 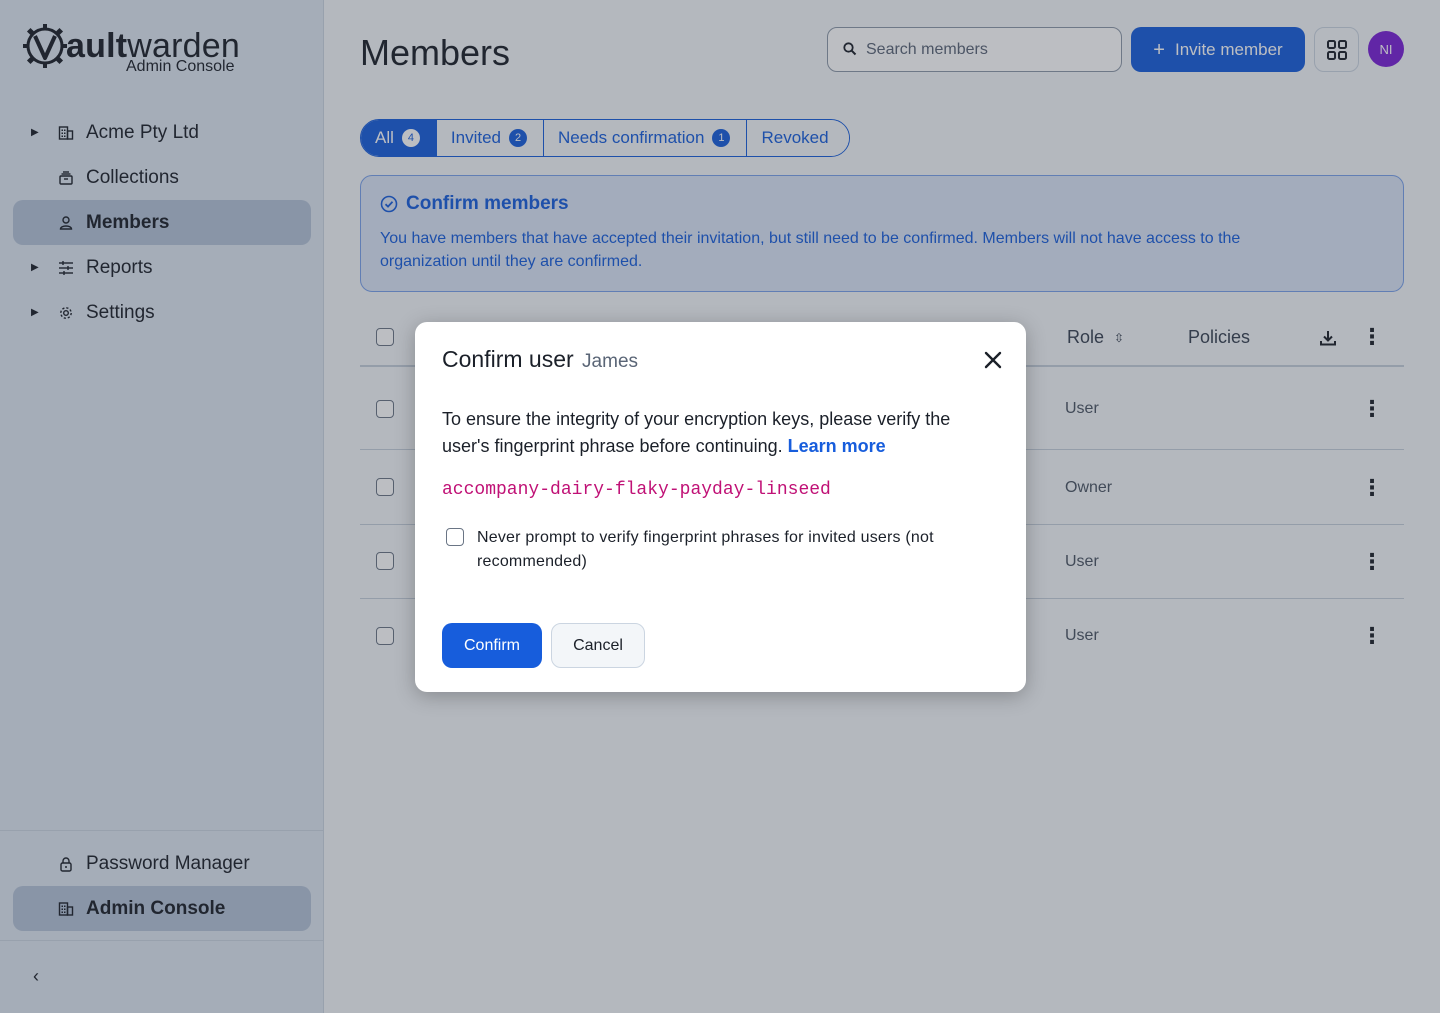 What do you see at coordinates (636, 490) in the screenshot?
I see `fingerprint-phrase: accompany-dairy-flaky-payday-linseed` at bounding box center [636, 490].